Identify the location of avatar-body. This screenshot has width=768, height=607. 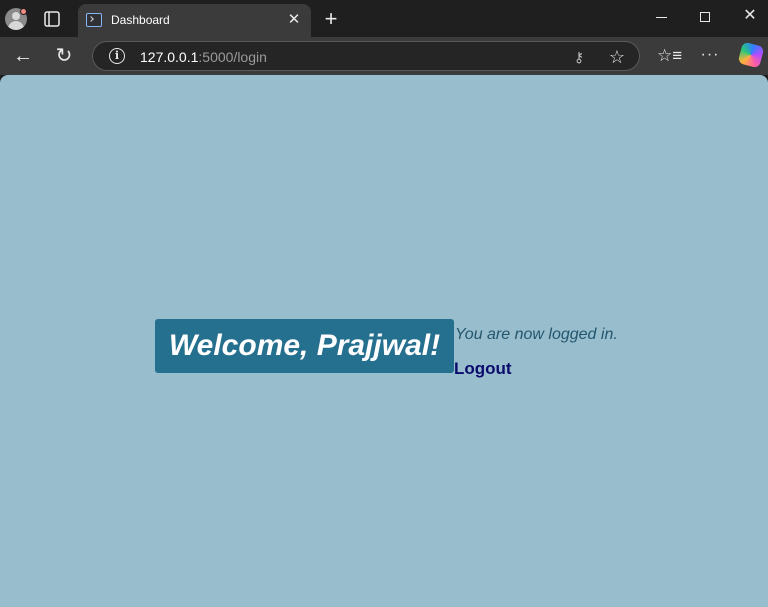
(16, 25).